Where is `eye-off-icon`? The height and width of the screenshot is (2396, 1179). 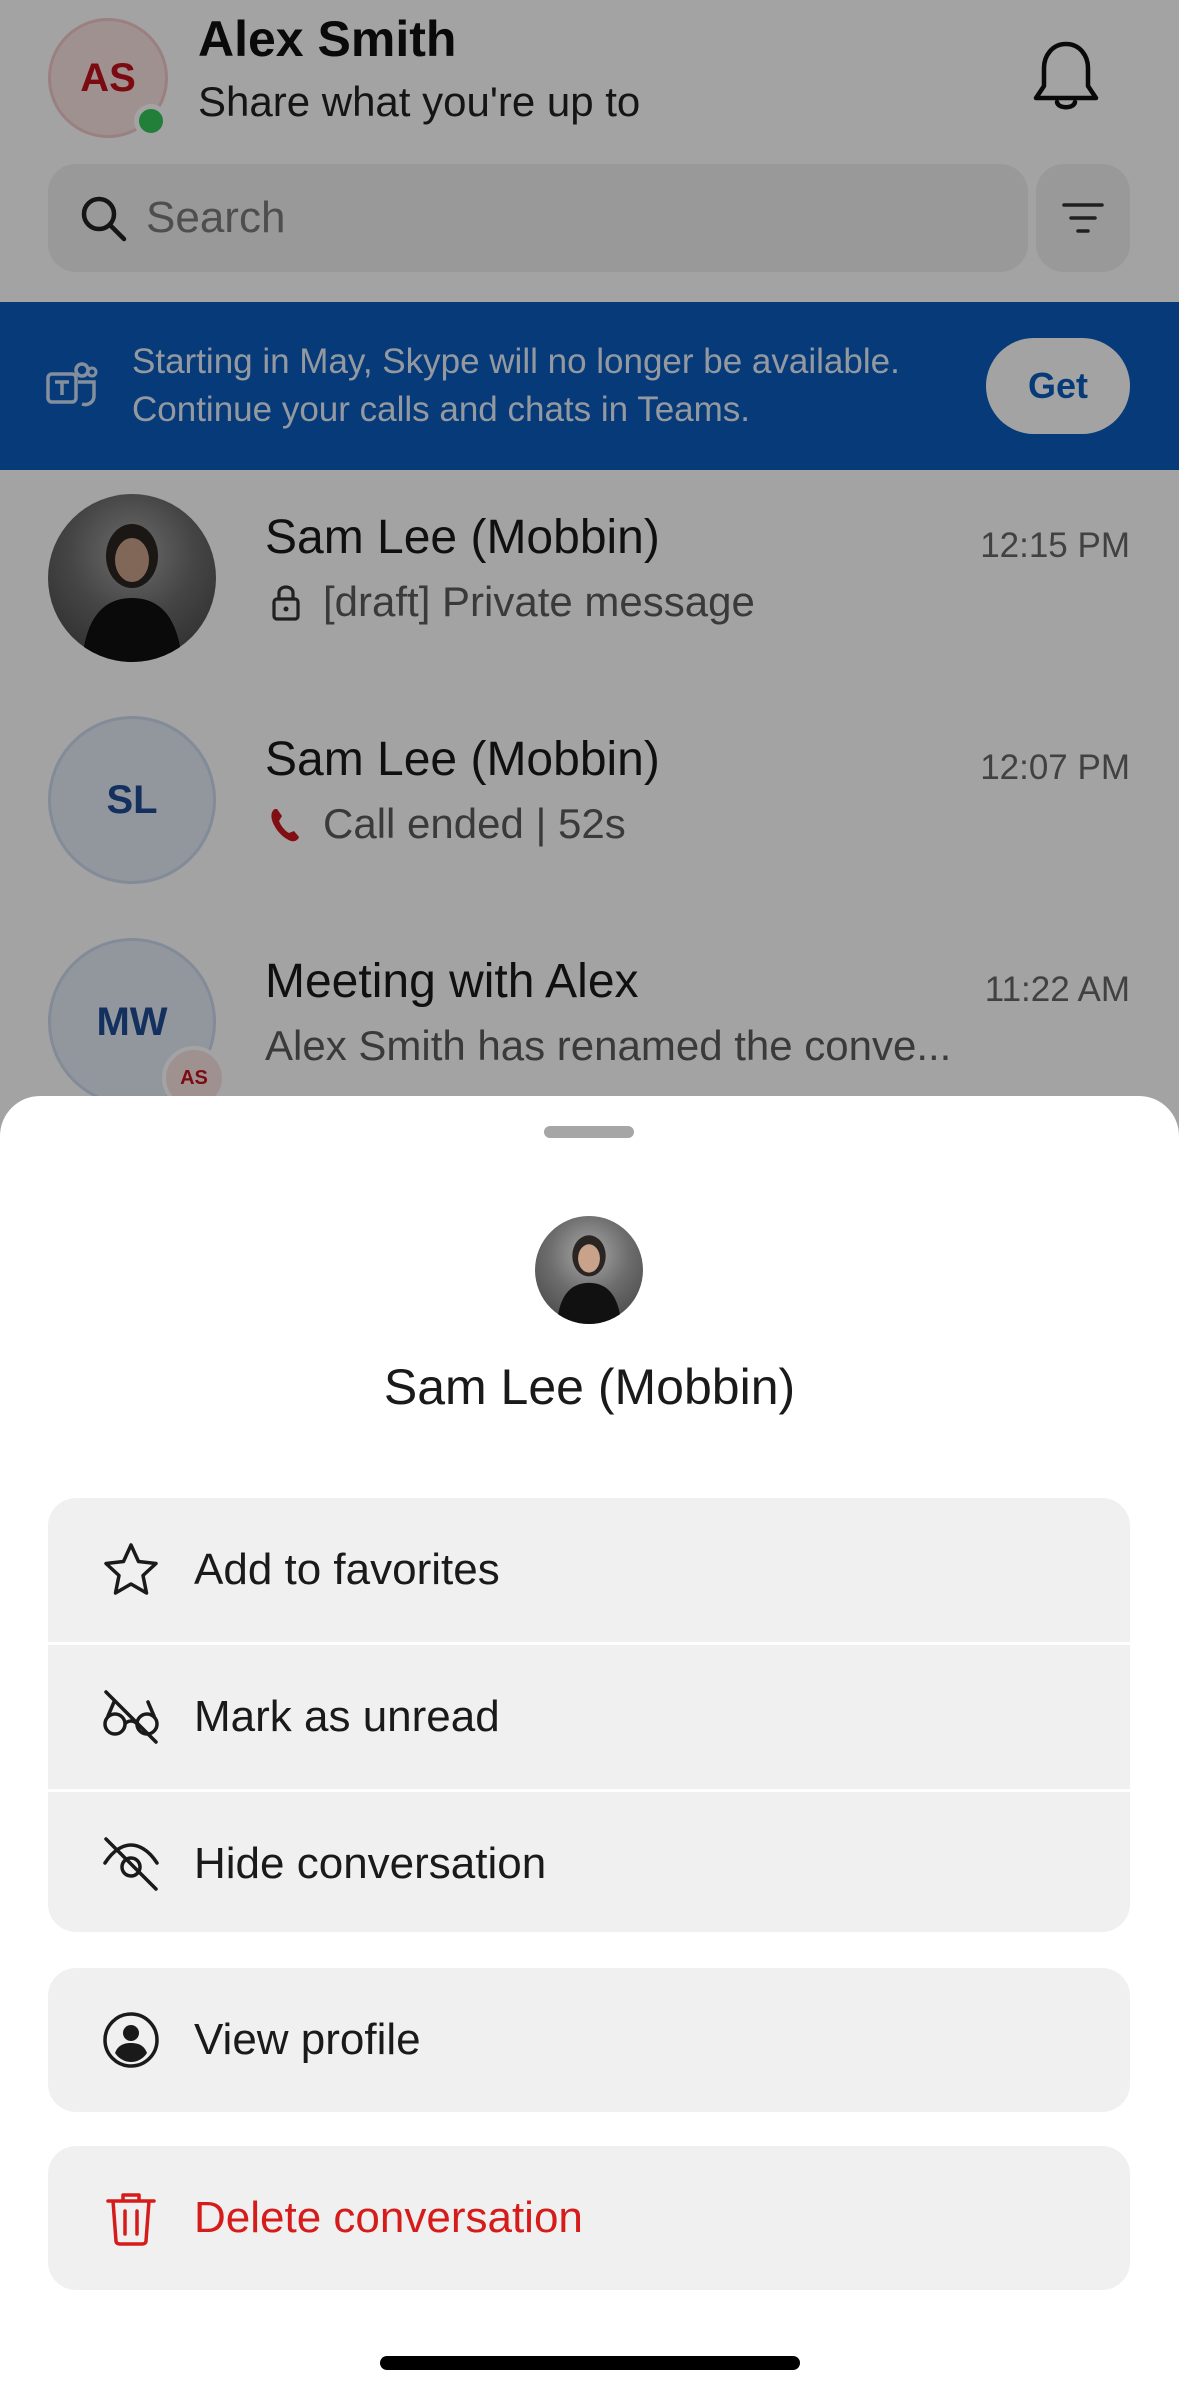
eye-off-icon is located at coordinates (131, 1864).